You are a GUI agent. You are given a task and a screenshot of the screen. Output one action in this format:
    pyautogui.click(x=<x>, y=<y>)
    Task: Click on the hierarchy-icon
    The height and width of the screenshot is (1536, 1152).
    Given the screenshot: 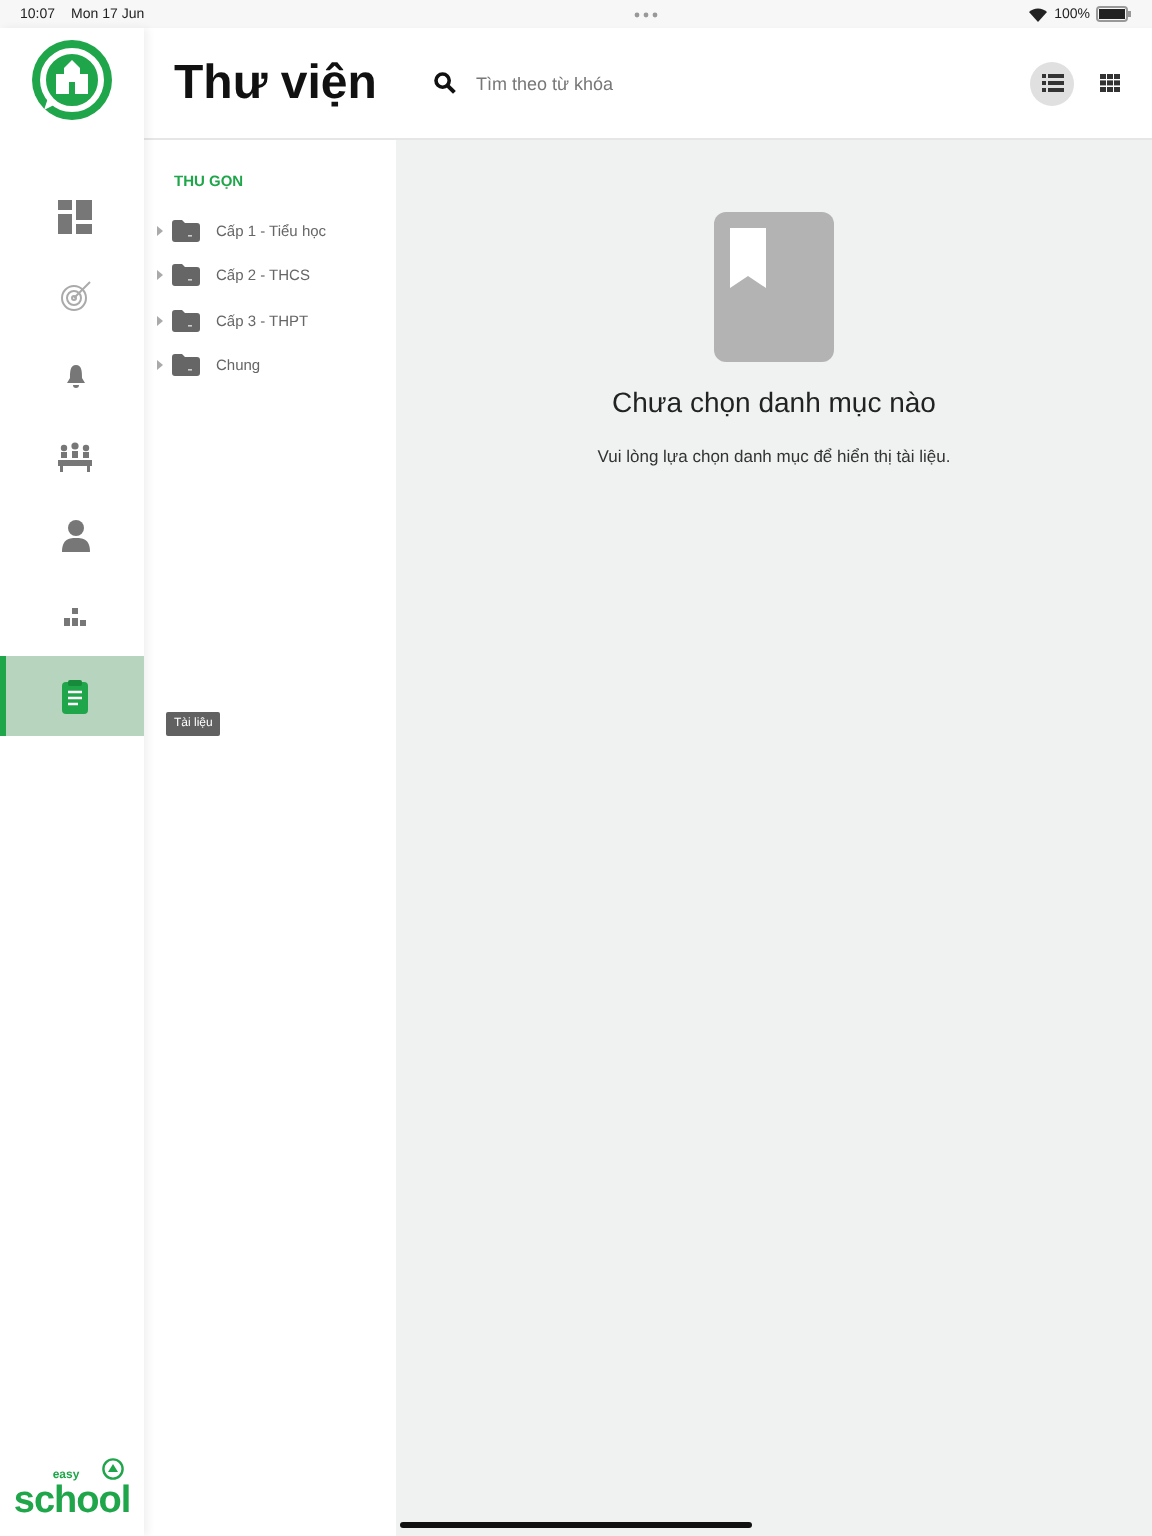 What is the action you would take?
    pyautogui.click(x=75, y=616)
    